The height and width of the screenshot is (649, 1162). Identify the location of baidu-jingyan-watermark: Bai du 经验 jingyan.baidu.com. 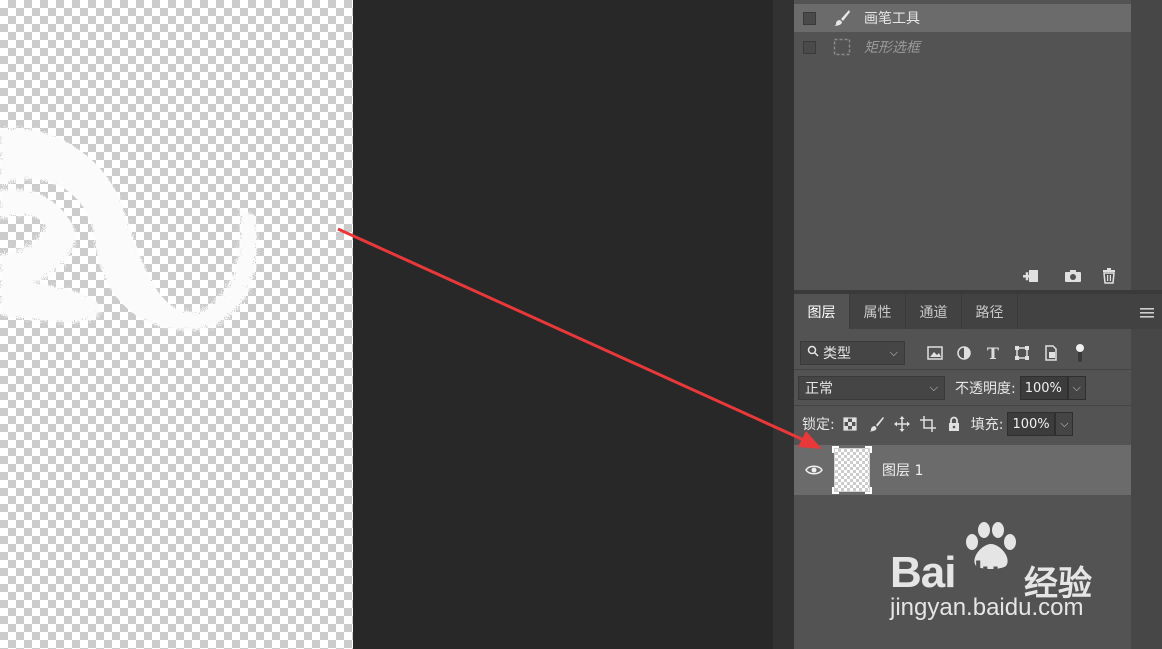
(995, 575).